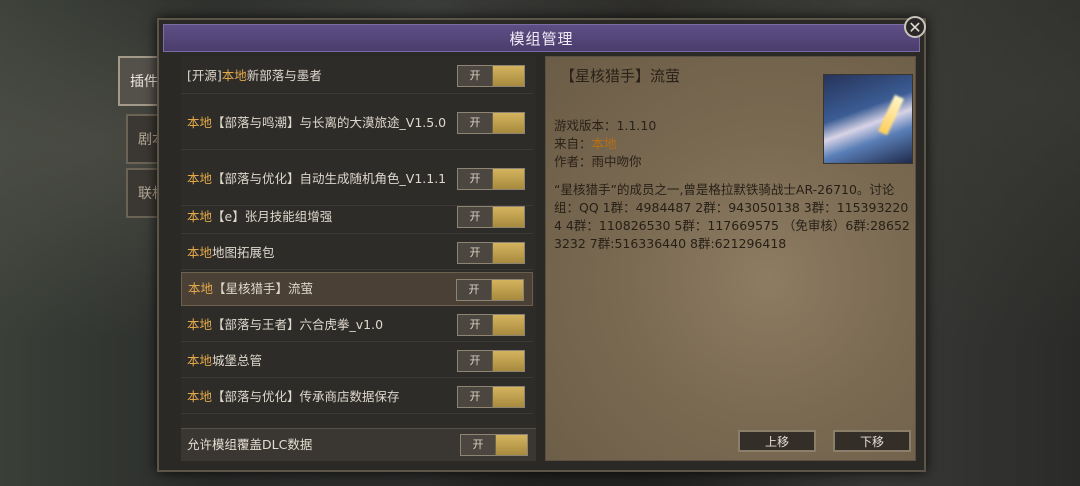  What do you see at coordinates (298, 324) in the screenshot?
I see `mod-name: 【部落与王者】六合虎拳_v1.0` at bounding box center [298, 324].